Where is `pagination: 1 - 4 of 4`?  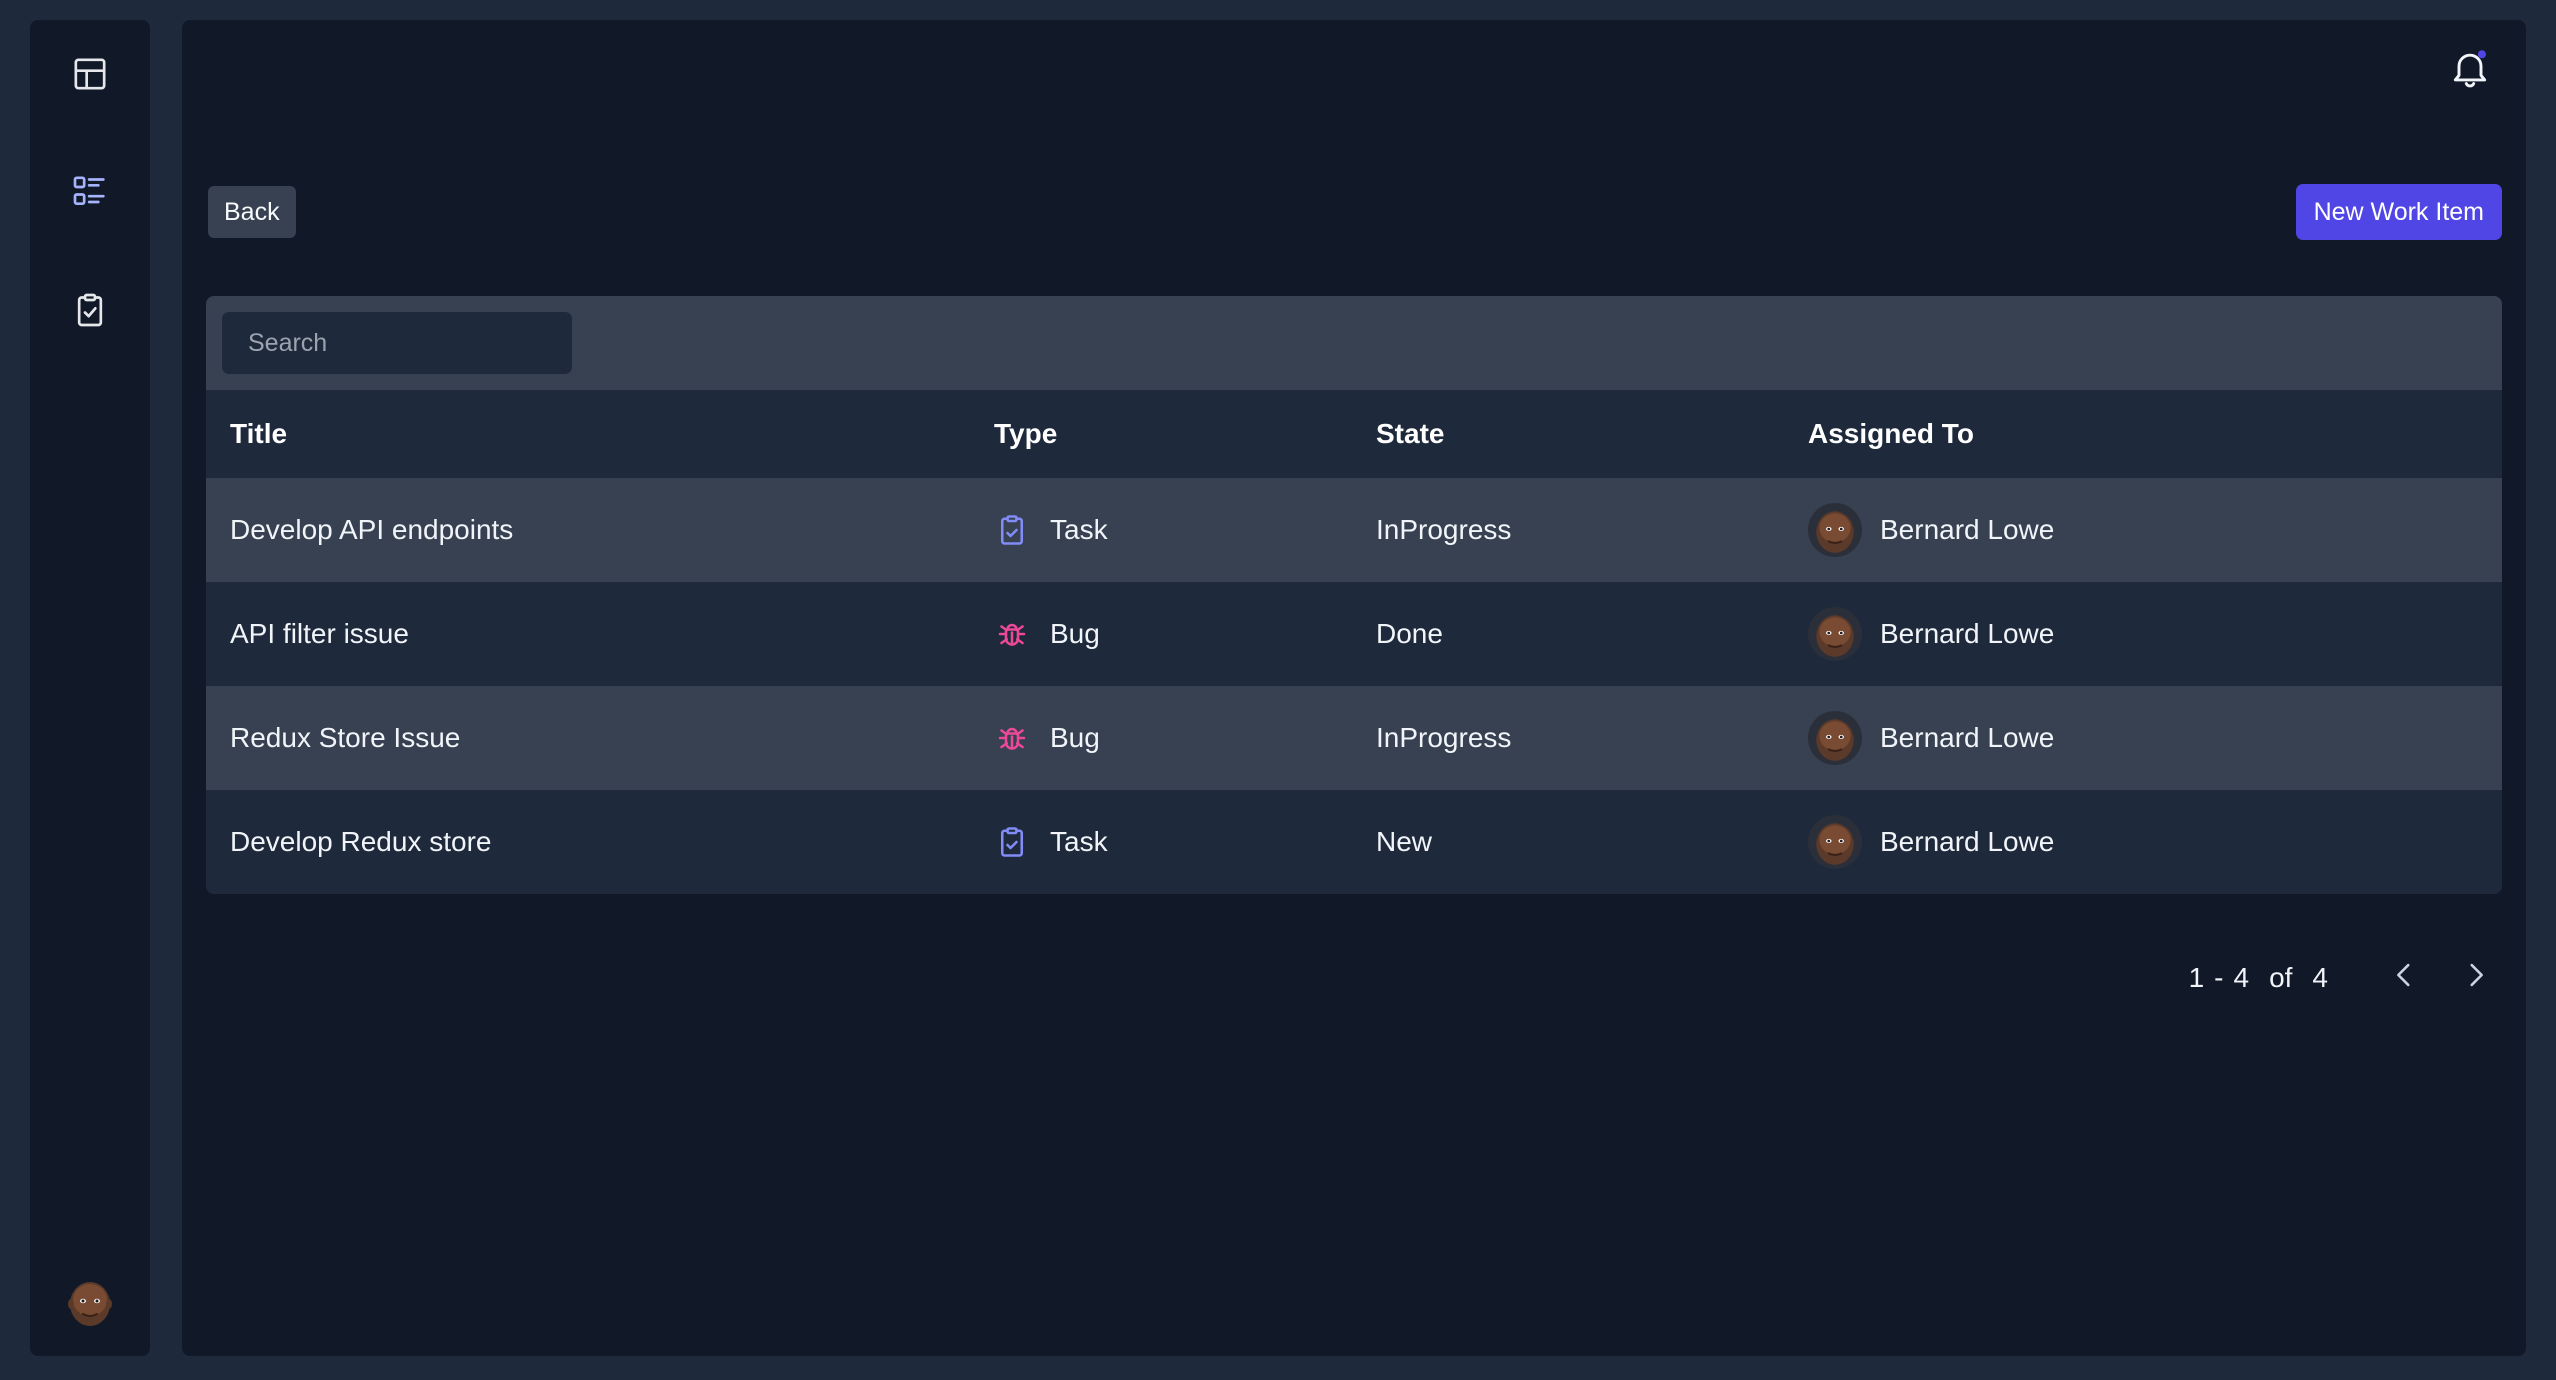 pagination: 1 - 4 of 4 is located at coordinates (2342, 978).